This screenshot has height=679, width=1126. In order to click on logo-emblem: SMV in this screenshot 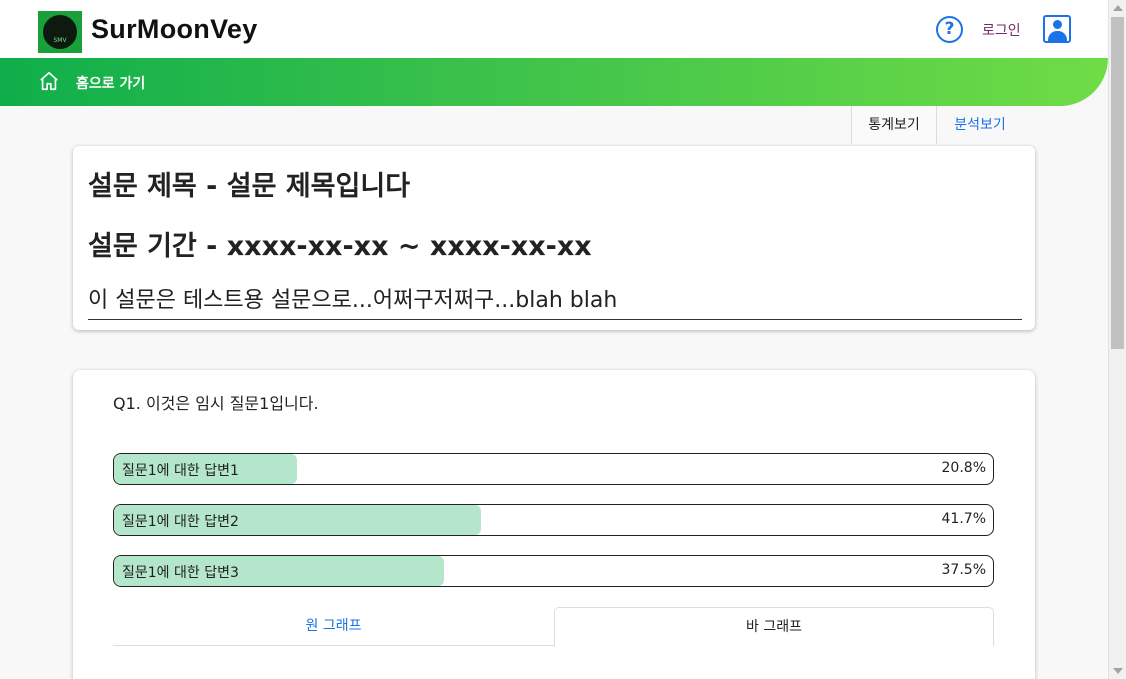, I will do `click(60, 32)`.